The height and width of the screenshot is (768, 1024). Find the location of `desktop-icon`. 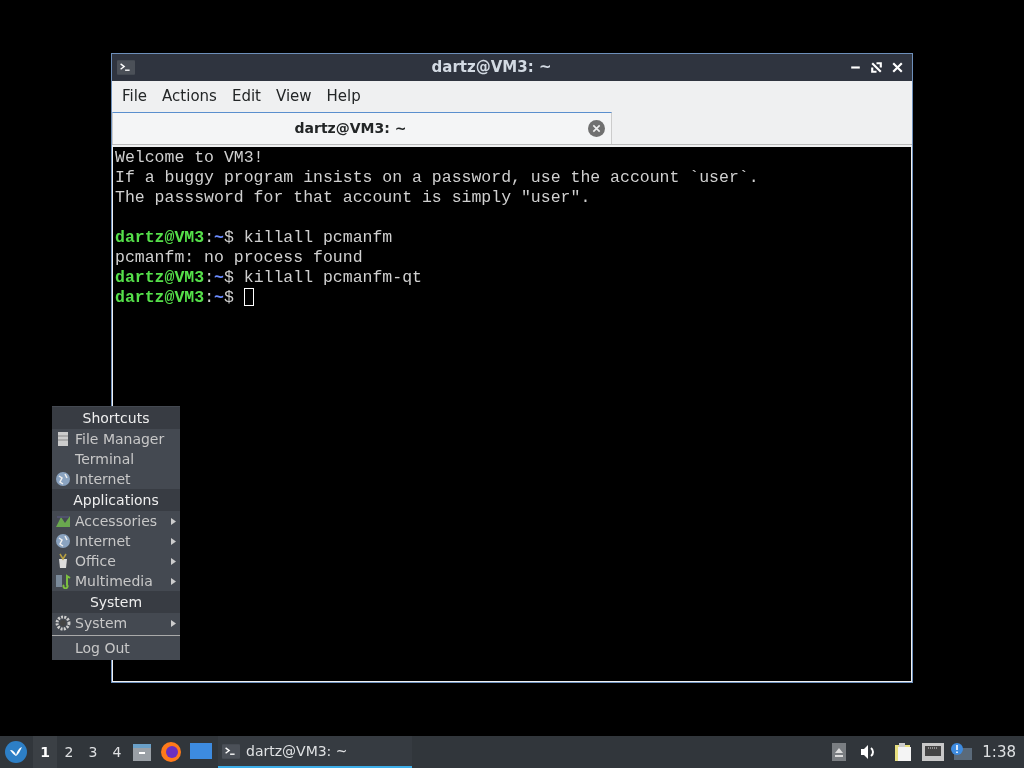

desktop-icon is located at coordinates (201, 752).